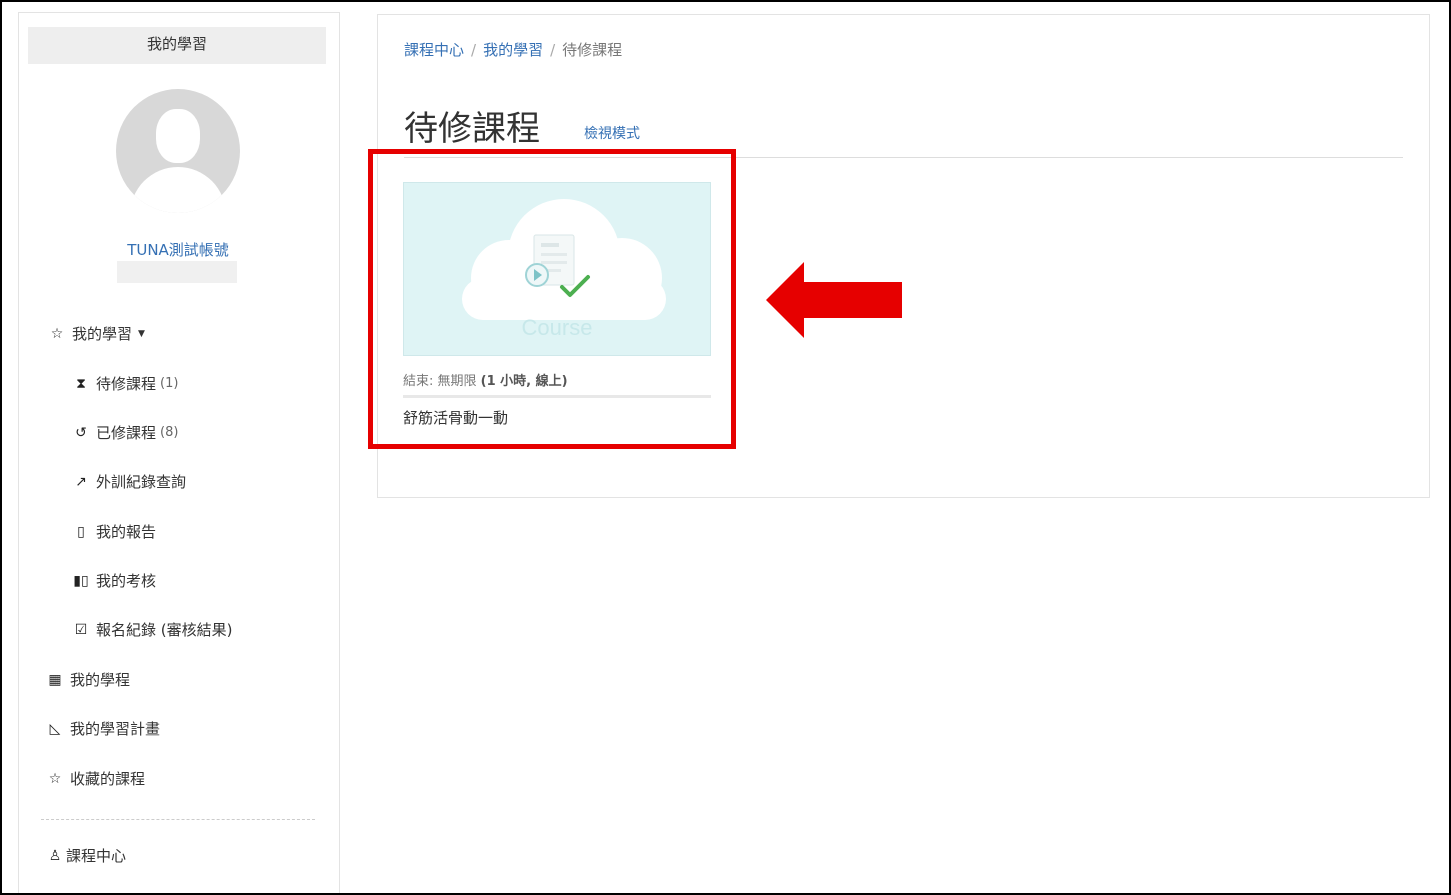 This screenshot has width=1451, height=895. Describe the element at coordinates (115, 729) in the screenshot. I see `sidebar-item-label: 我的學習計畫` at that location.